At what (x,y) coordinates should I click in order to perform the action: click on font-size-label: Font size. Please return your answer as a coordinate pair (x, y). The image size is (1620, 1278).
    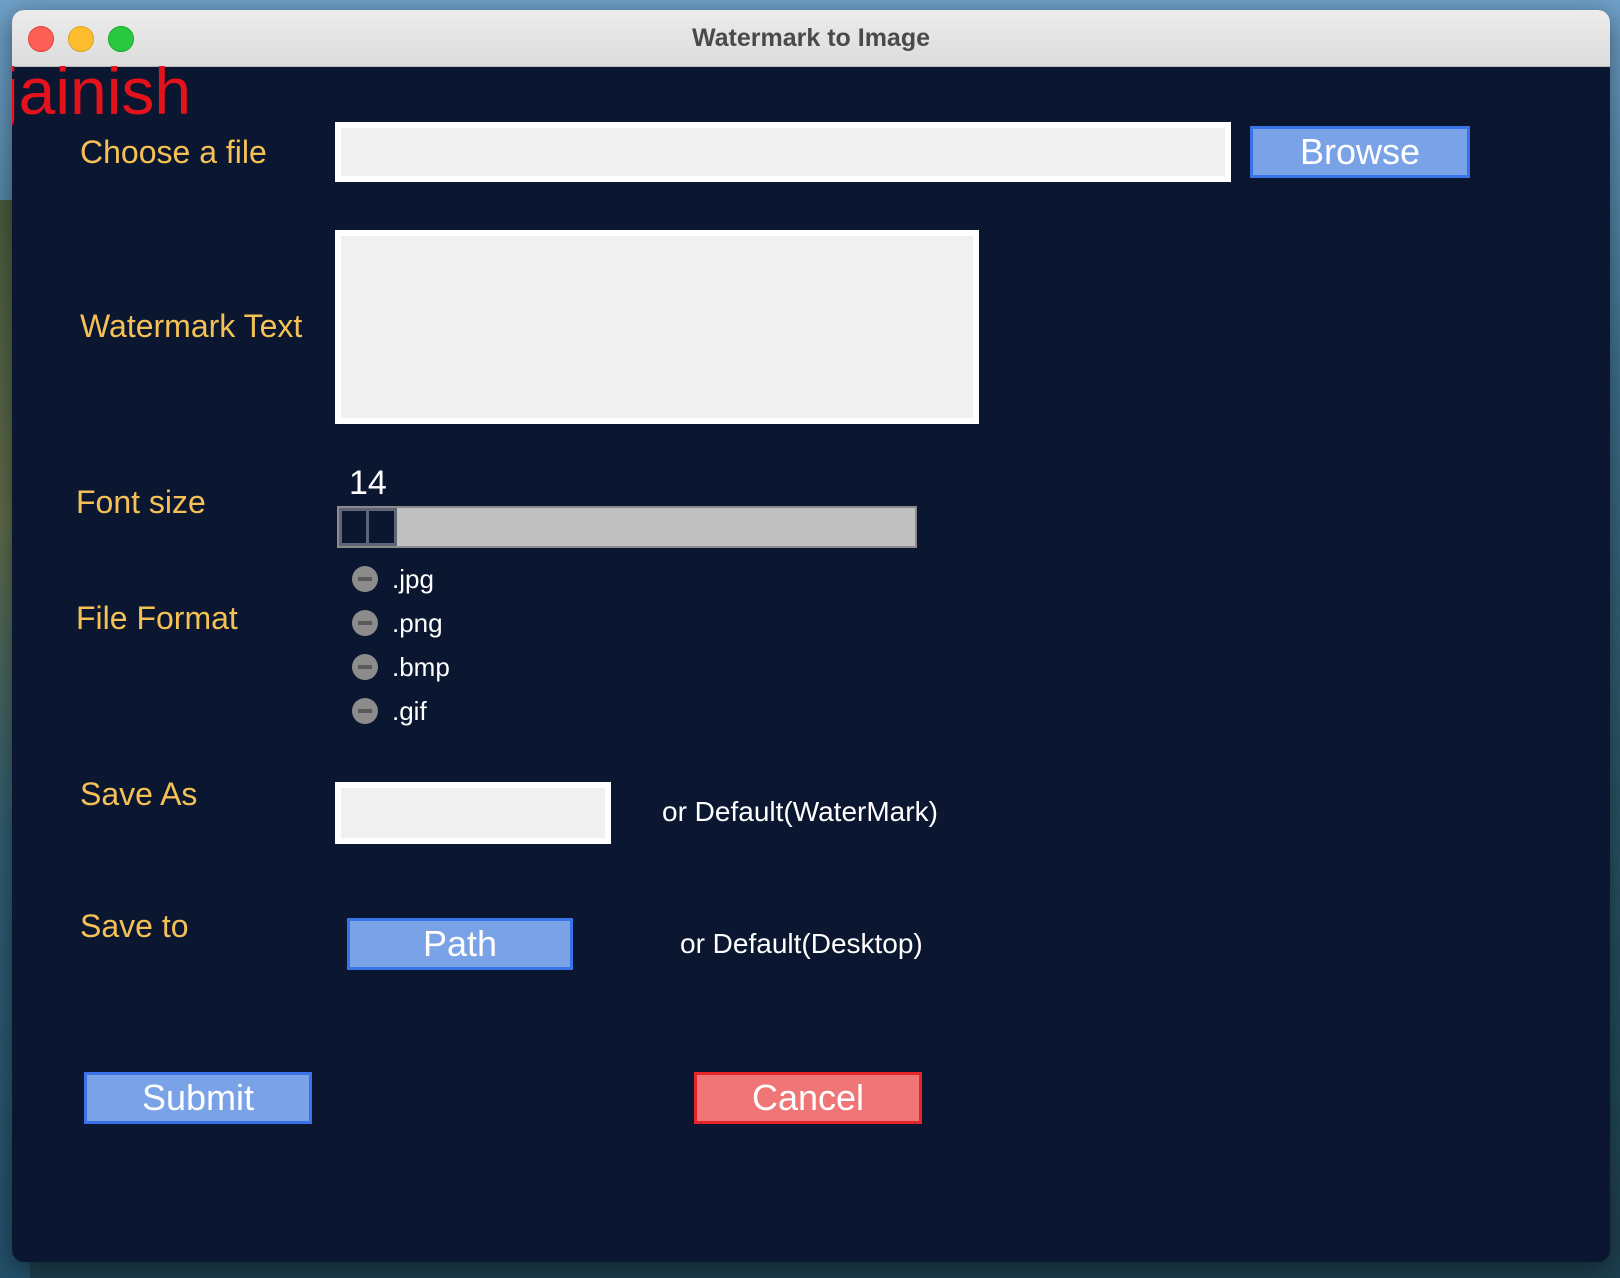
    Looking at the image, I should click on (141, 502).